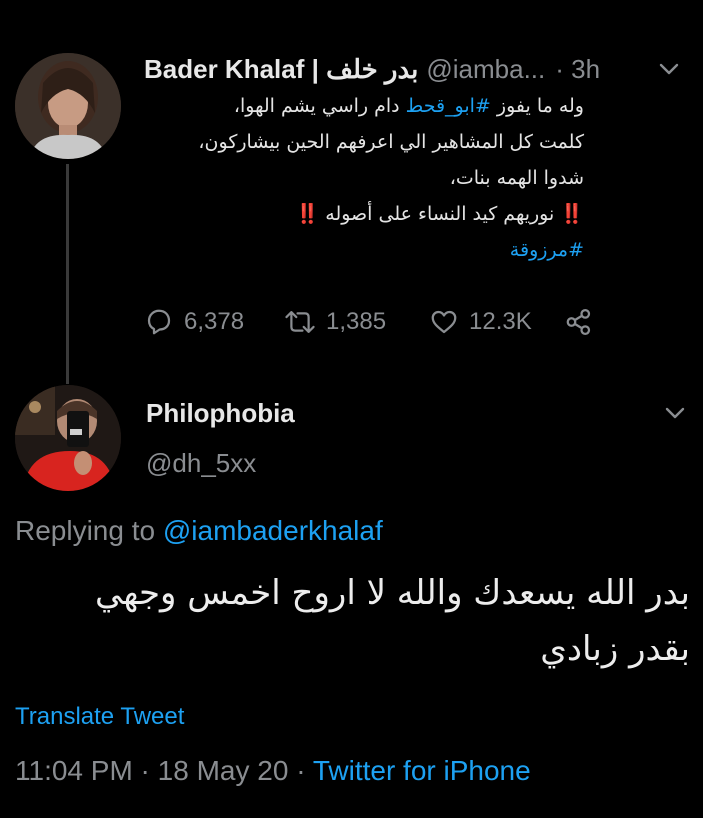  I want to click on tweet-line-1: وله ما يفوز #ابو_قحط دام راسي يشم الهوا،, so click(408, 106).